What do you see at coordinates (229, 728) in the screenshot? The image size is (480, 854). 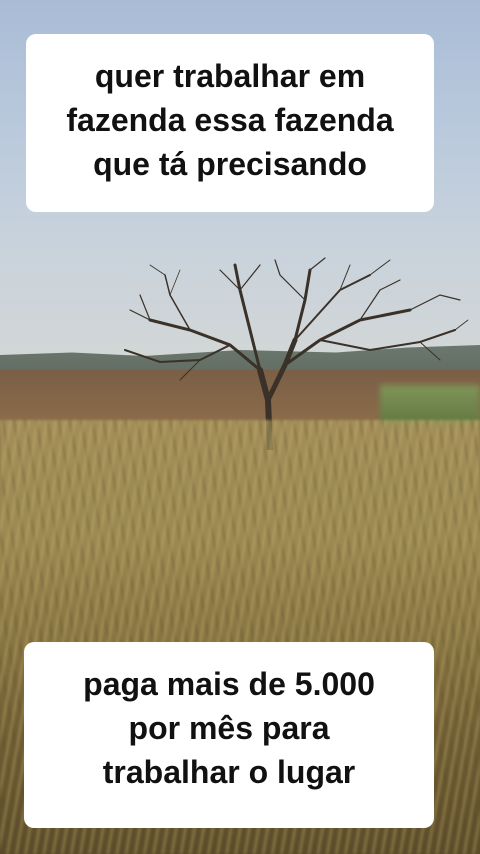 I see `caption-bottom-line-2: por mês para` at bounding box center [229, 728].